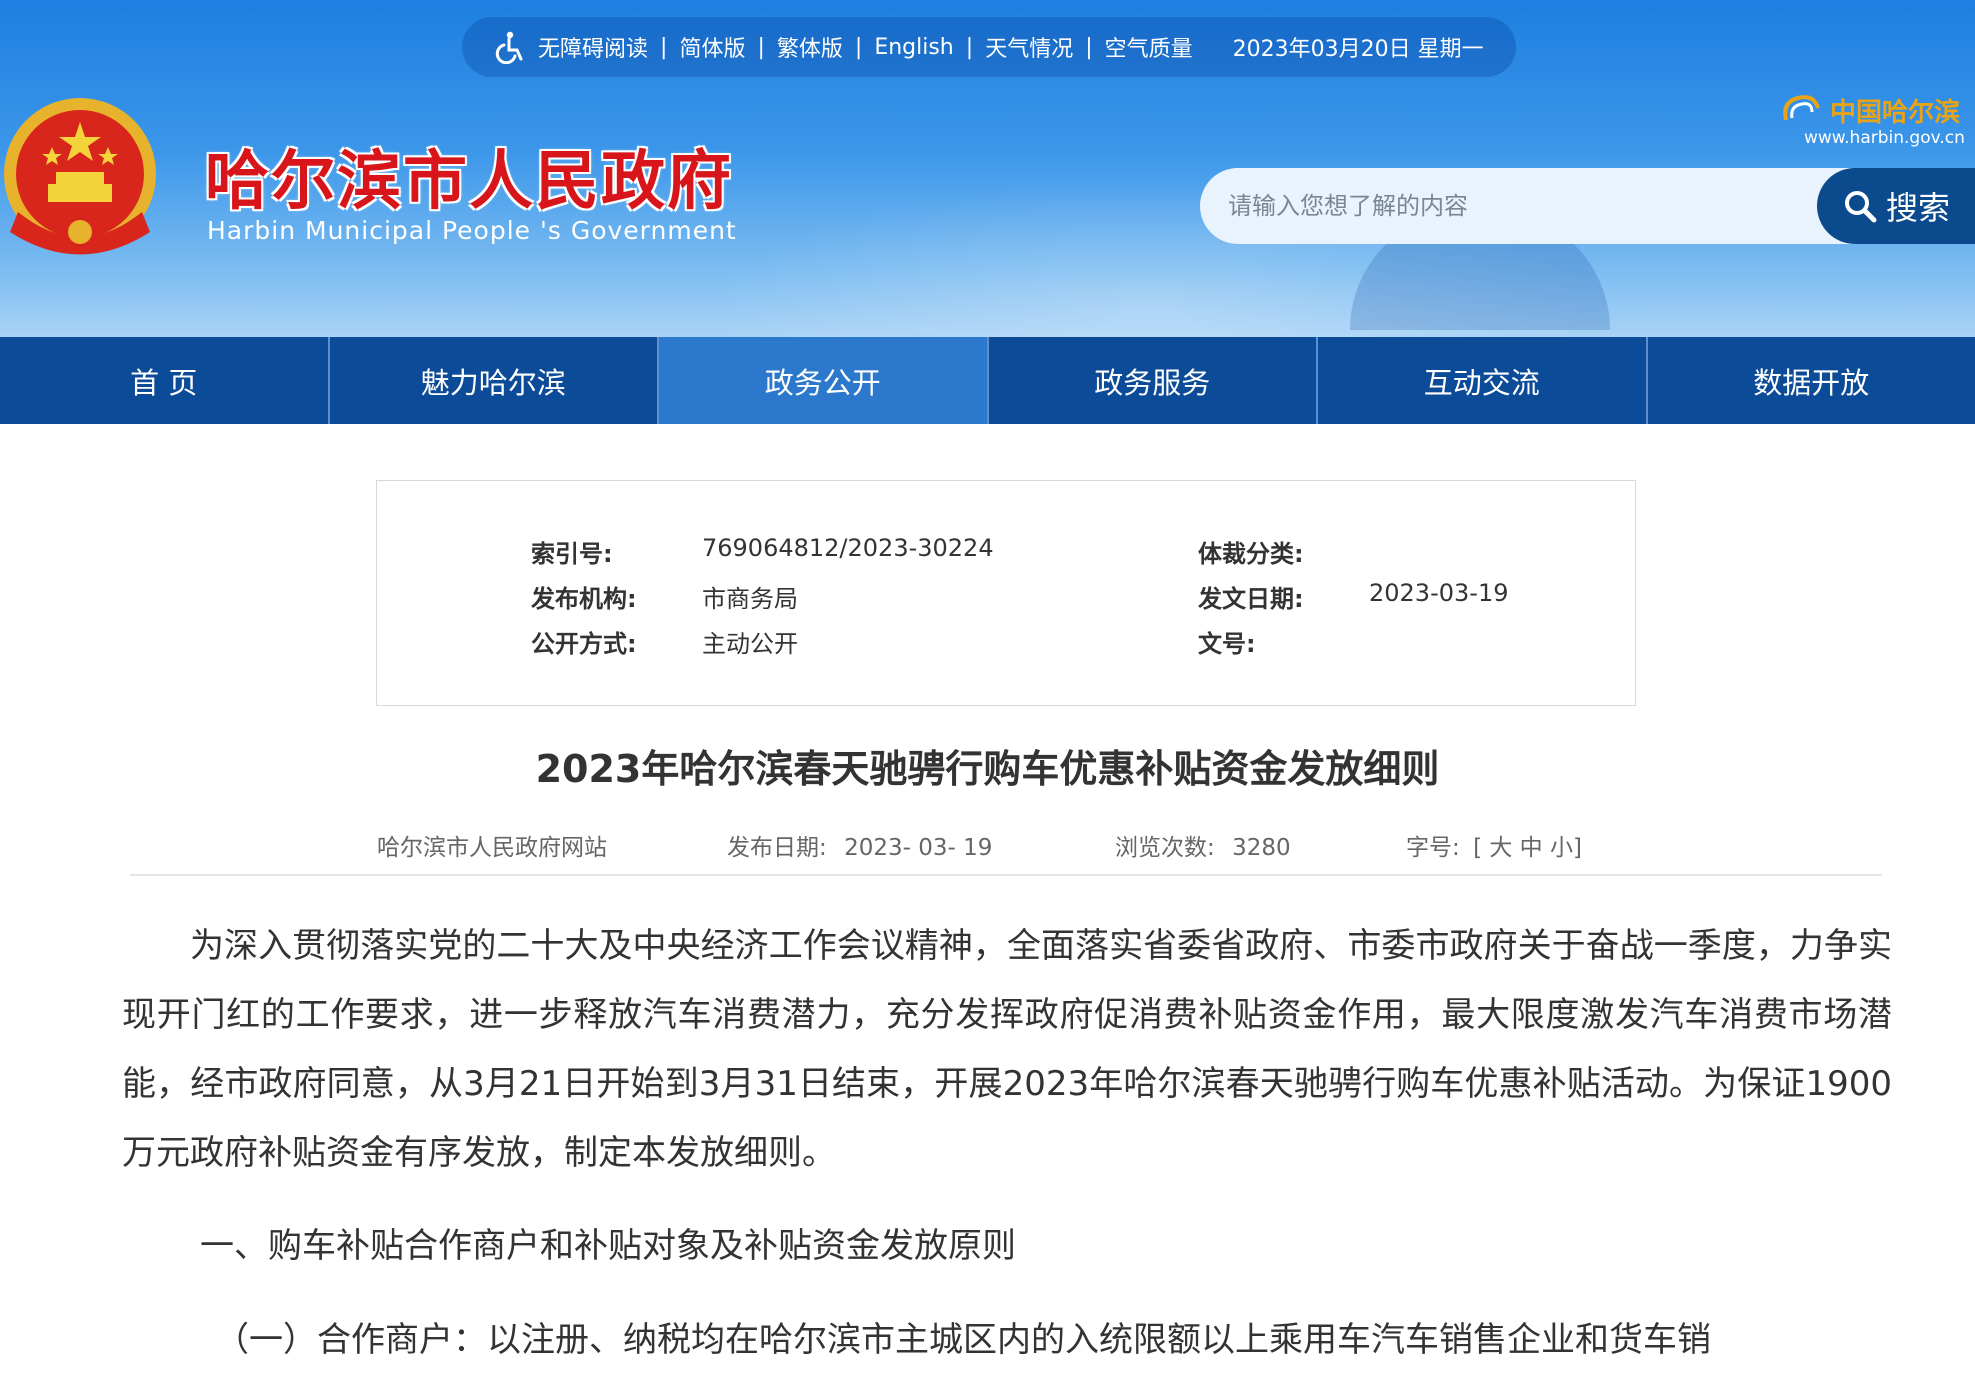 The image size is (1975, 1385). I want to click on font-size-switcher: 字号: [ 大 中 小], so click(1494, 845).